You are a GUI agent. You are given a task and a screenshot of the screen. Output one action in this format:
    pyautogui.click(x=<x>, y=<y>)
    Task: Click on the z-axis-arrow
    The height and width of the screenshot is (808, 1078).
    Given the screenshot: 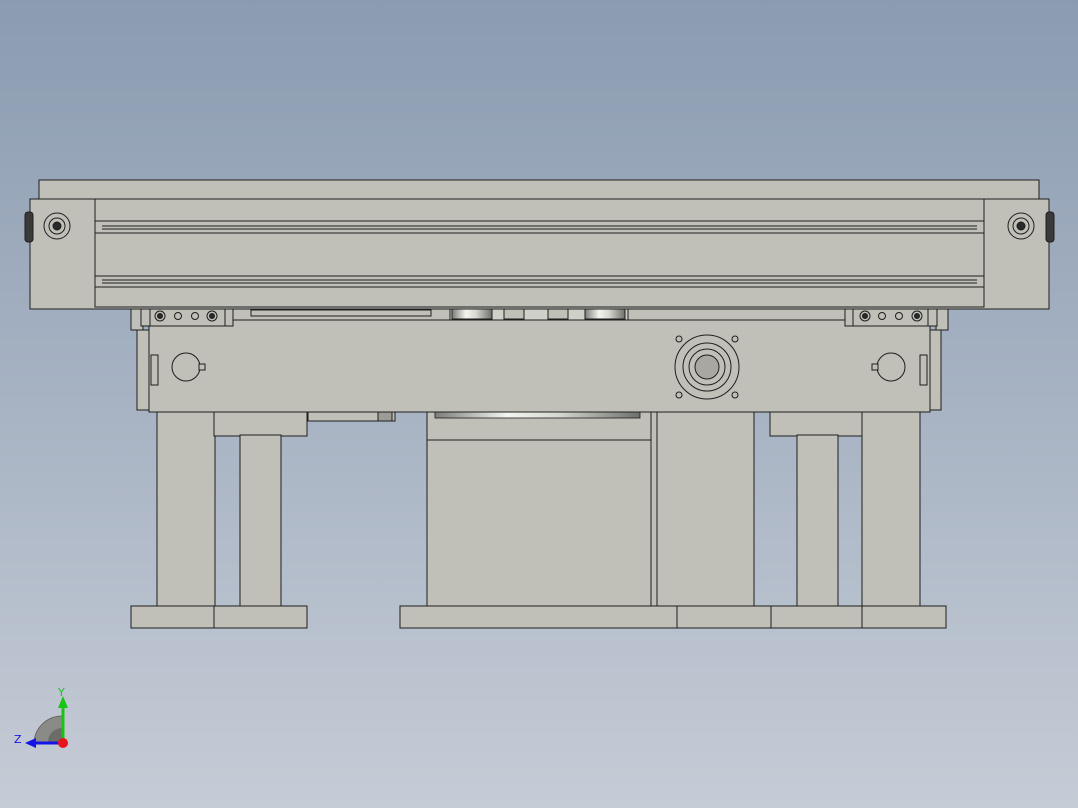 What is the action you would take?
    pyautogui.click(x=30, y=743)
    